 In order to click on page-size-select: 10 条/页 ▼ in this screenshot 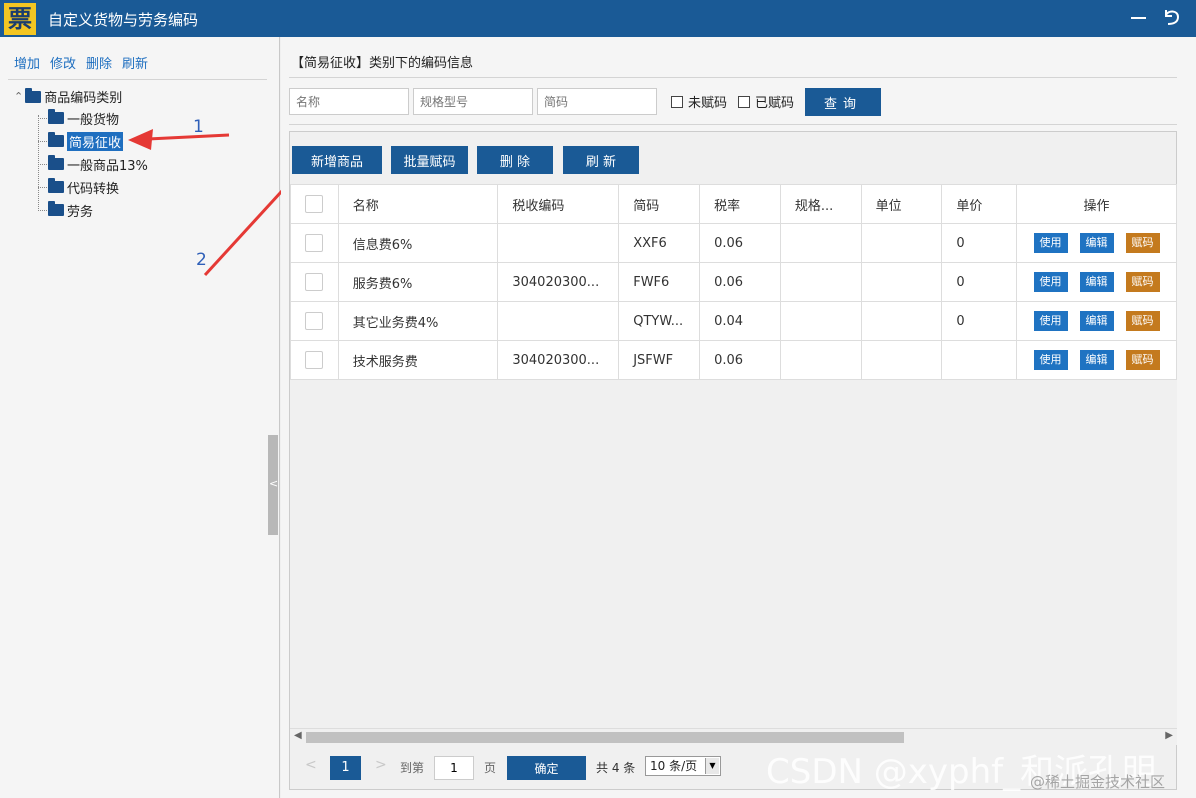, I will do `click(683, 766)`.